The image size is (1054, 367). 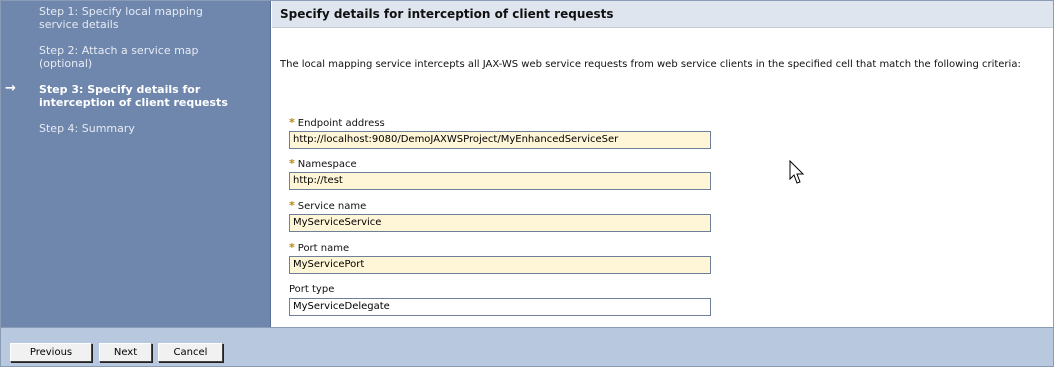 I want to click on port-type-input: MyServiceDelegate, so click(x=500, y=307).